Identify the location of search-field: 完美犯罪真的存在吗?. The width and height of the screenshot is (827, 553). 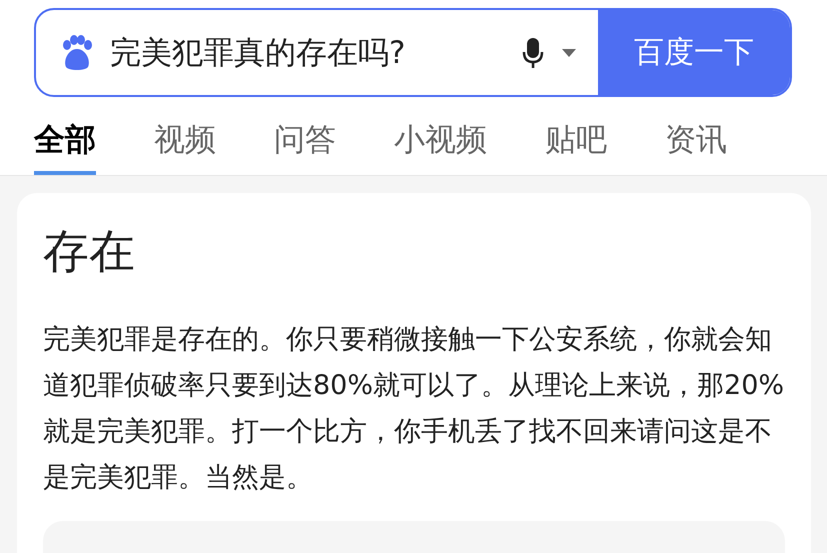
(308, 53).